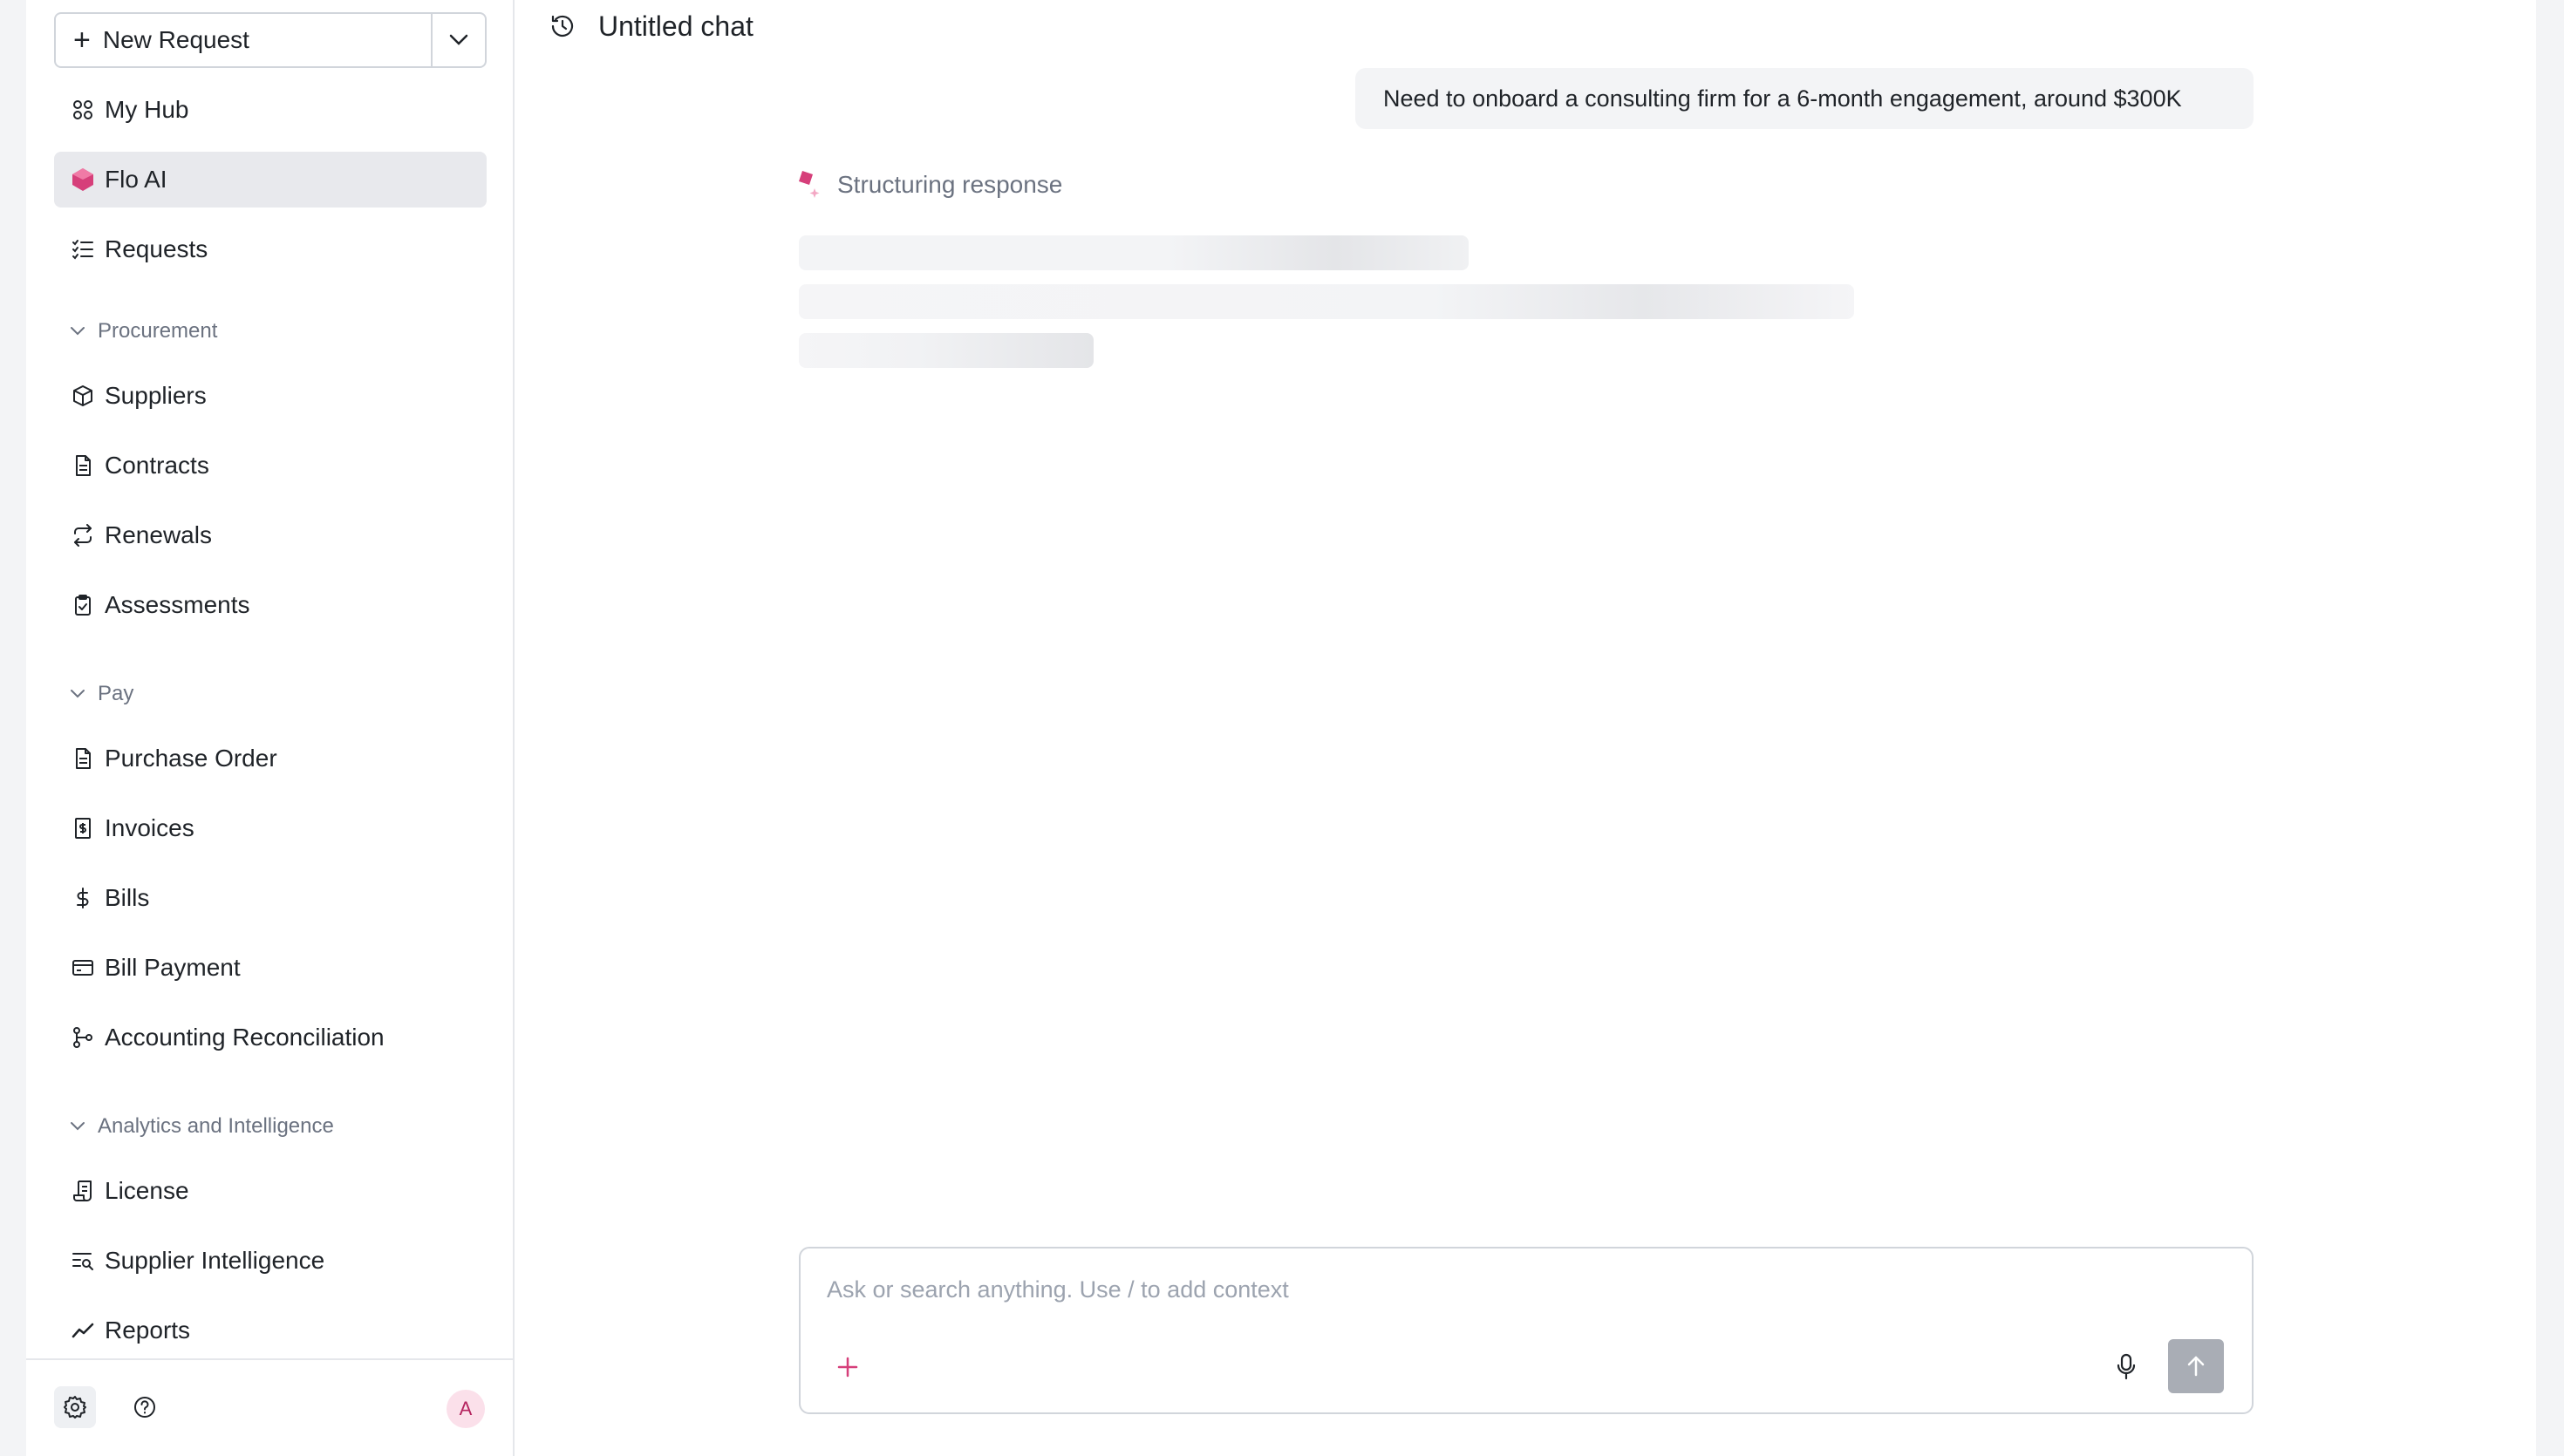 Image resolution: width=2564 pixels, height=1456 pixels. I want to click on flo-sparkle-icon, so click(809, 184).